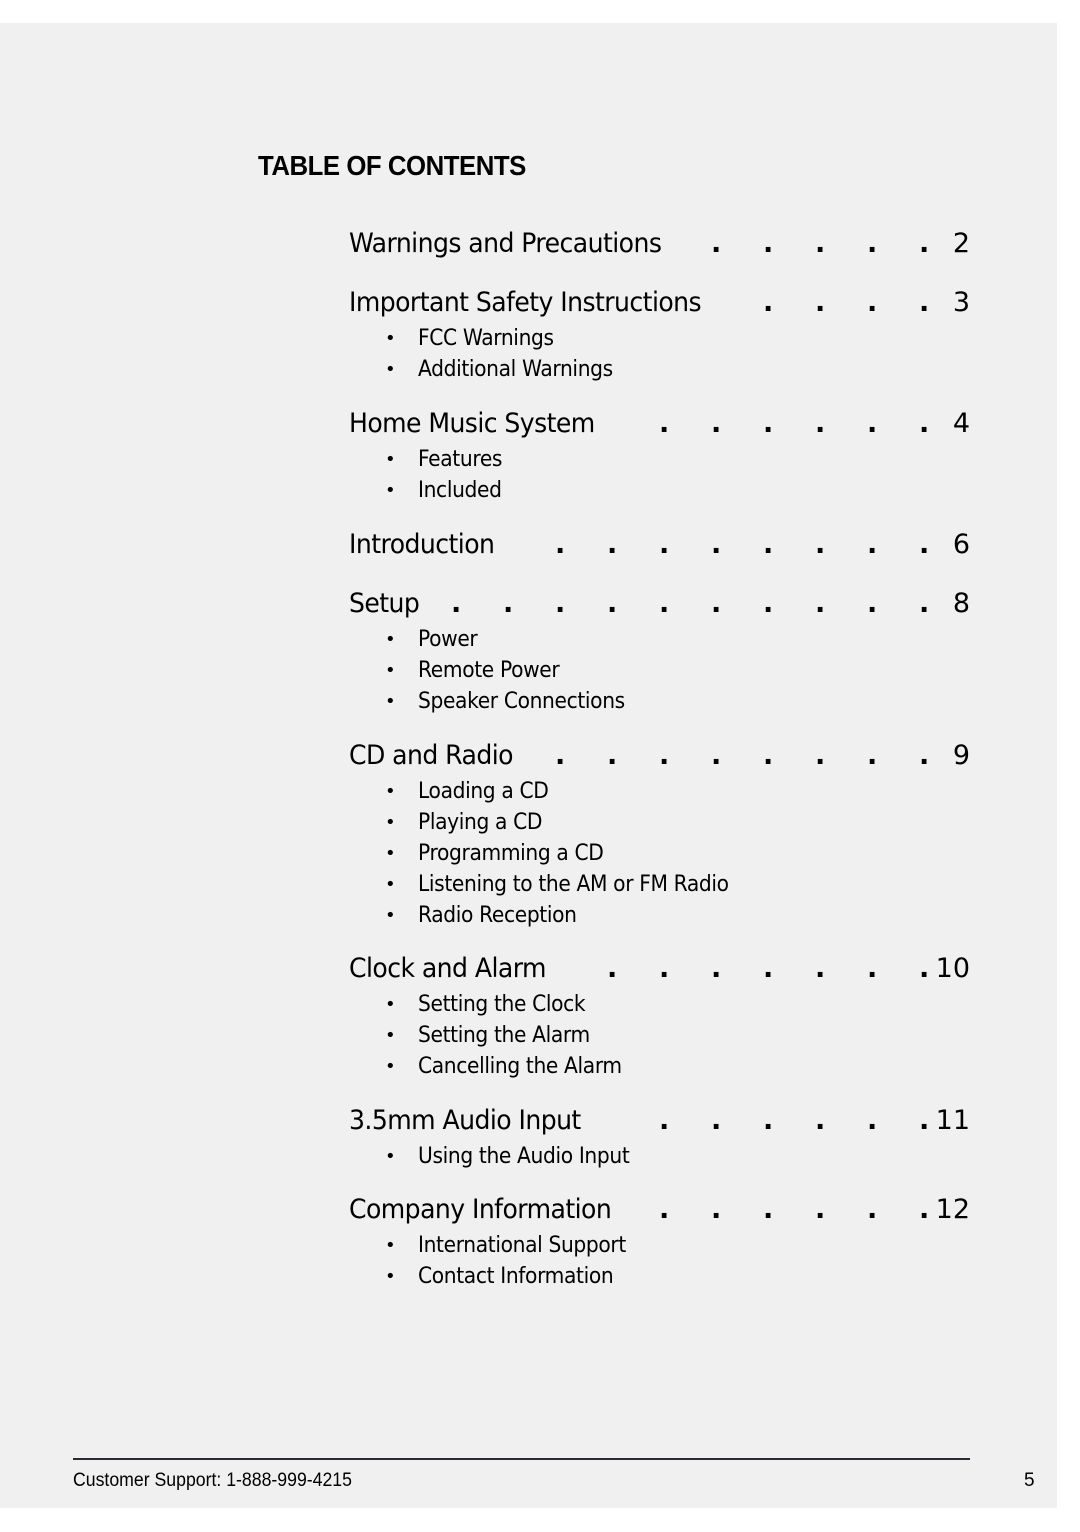 This screenshot has height=1532, width=1080. I want to click on toc-entry-header: Introduction........ 6, so click(659, 547).